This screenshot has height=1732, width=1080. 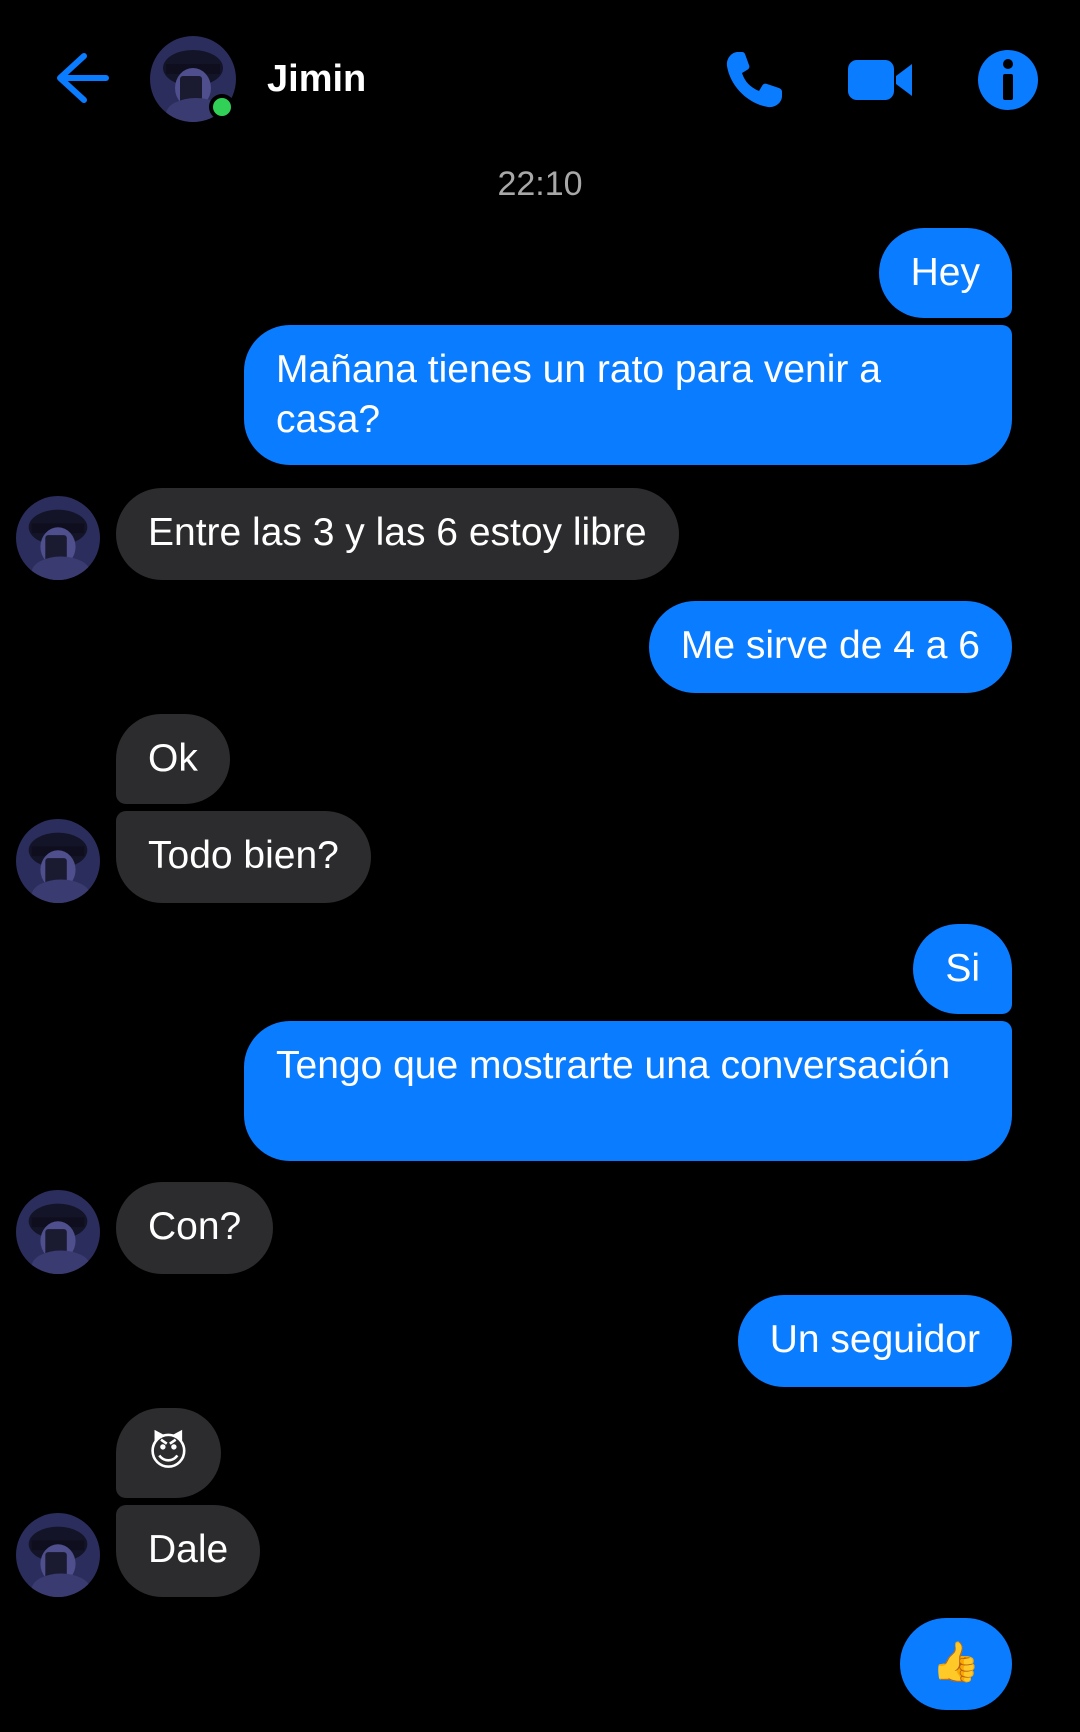 What do you see at coordinates (628, 1091) in the screenshot?
I see `message-outgoing: Tengo que mostrarte una conversación` at bounding box center [628, 1091].